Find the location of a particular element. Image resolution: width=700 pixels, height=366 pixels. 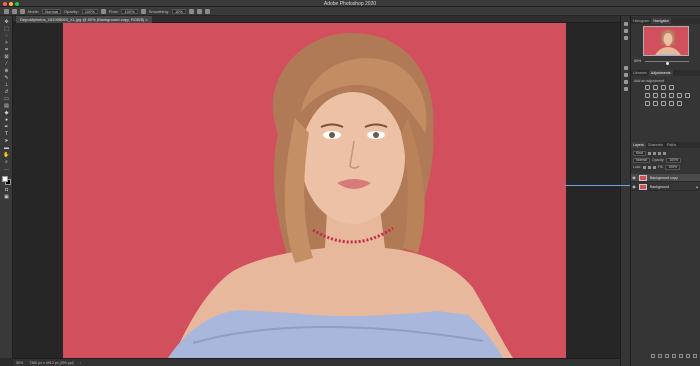

character-panel-icon is located at coordinates (626, 68).